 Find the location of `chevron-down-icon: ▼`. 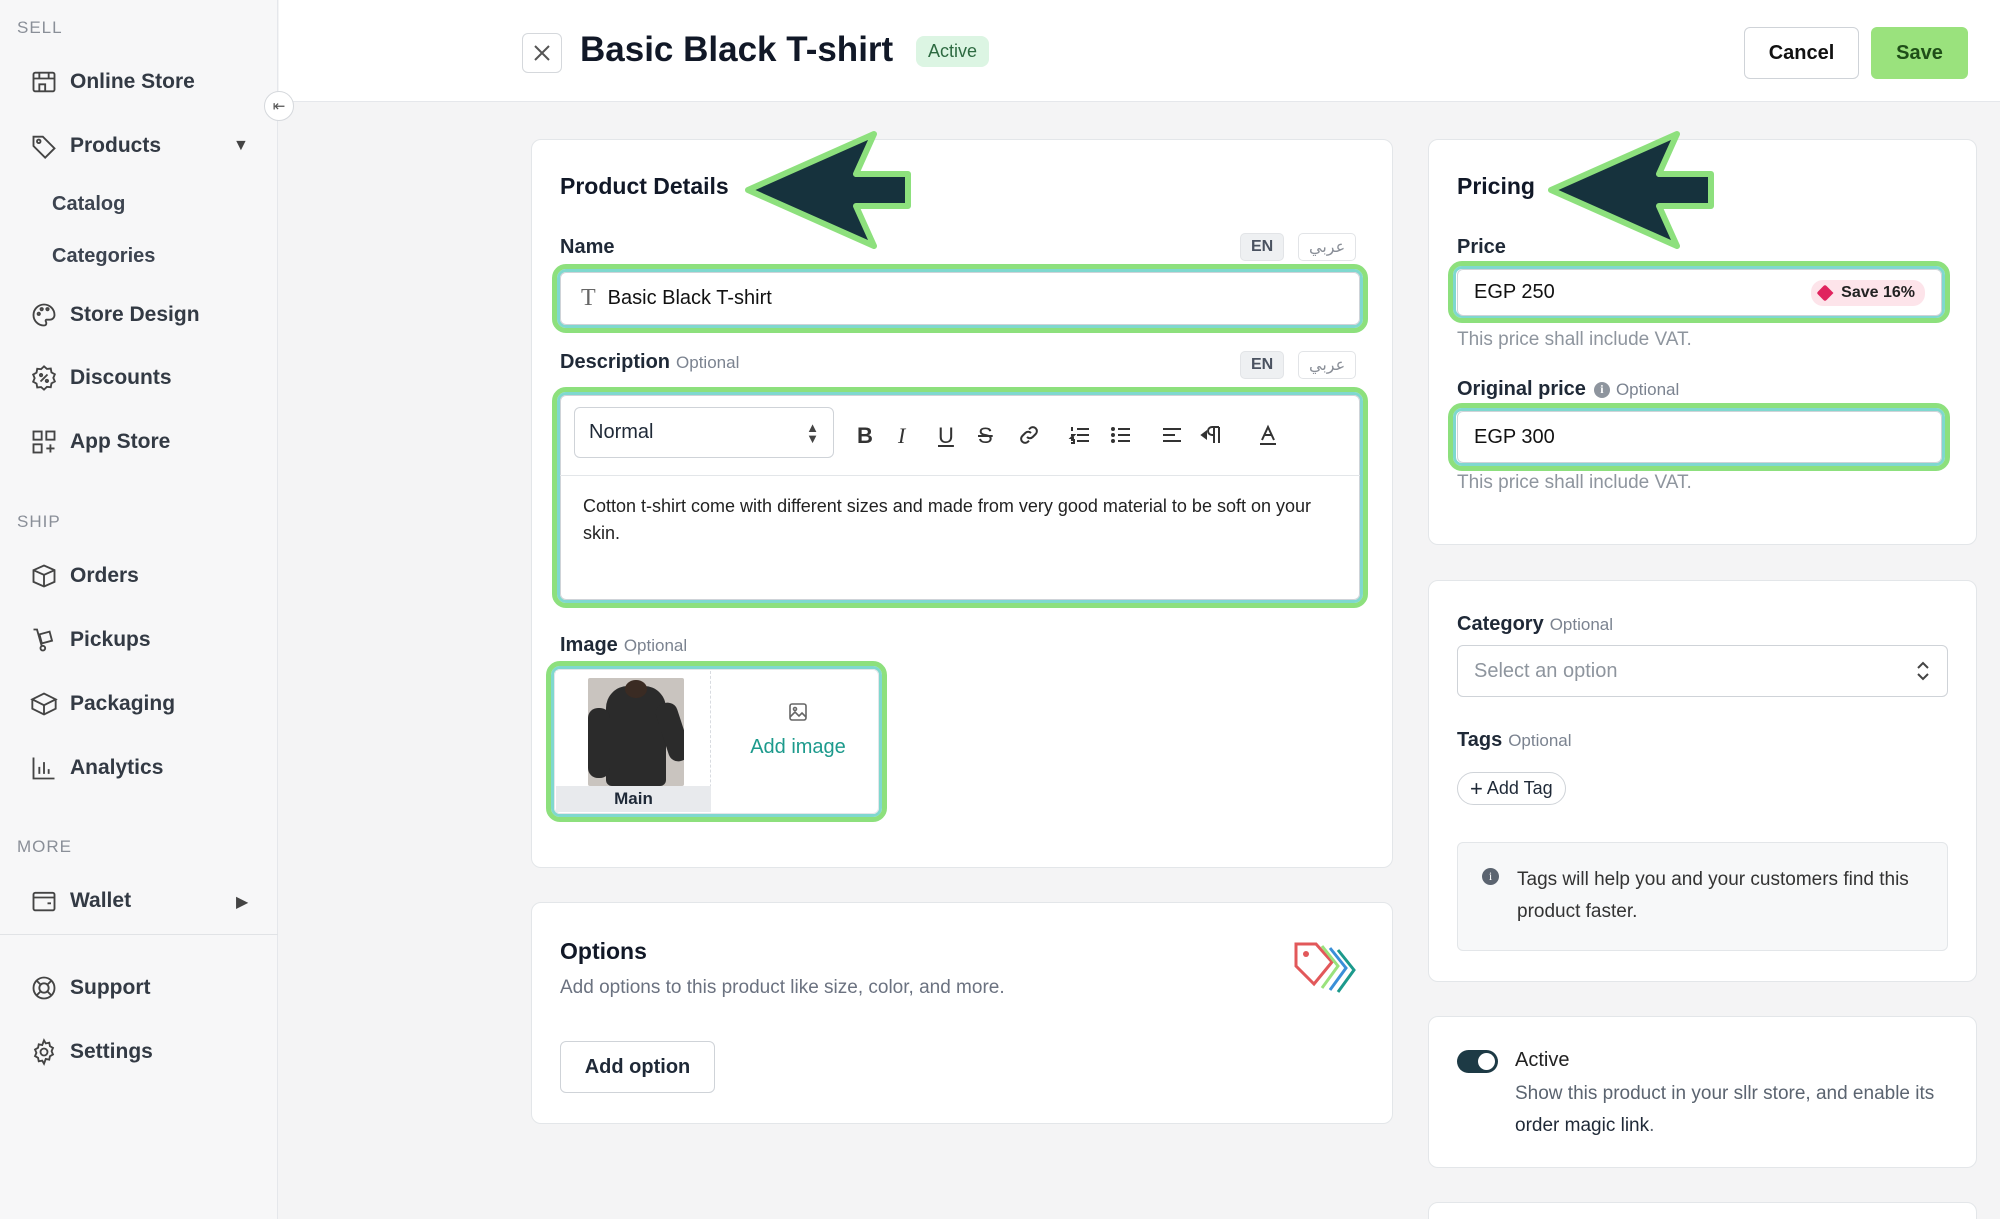

chevron-down-icon: ▼ is located at coordinates (241, 146).